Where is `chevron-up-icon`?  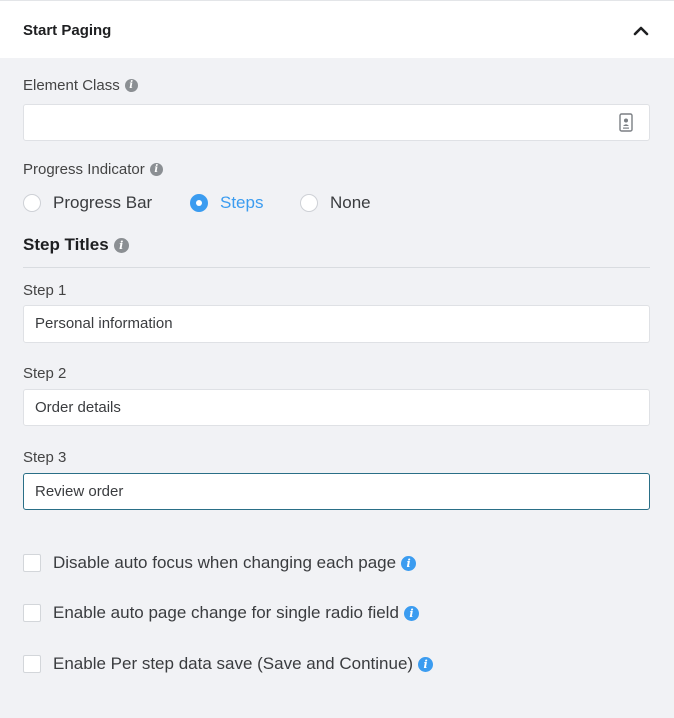
chevron-up-icon is located at coordinates (641, 30).